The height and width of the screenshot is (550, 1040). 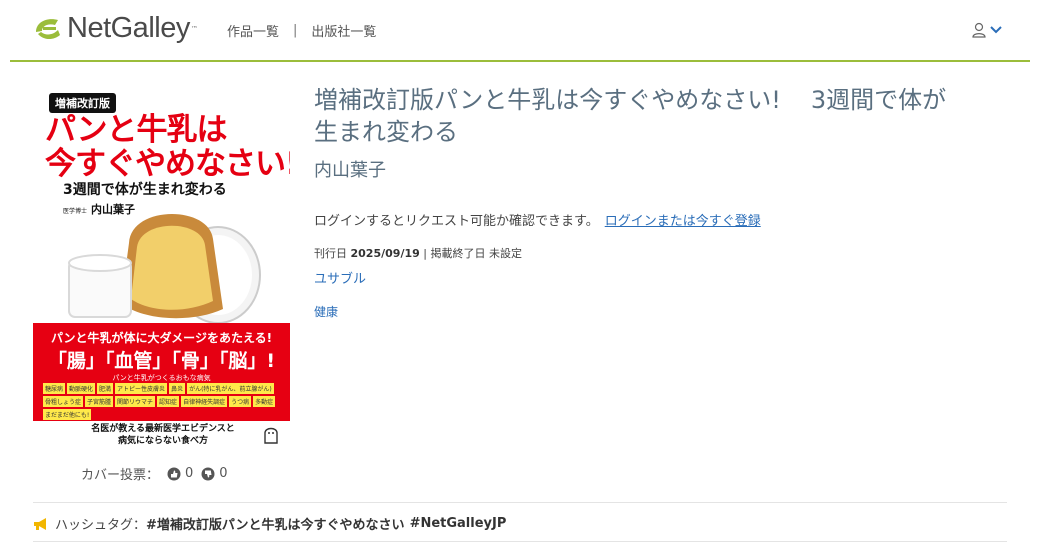 What do you see at coordinates (385, 253) in the screenshot?
I see `pub-date-value: 2025/09/19` at bounding box center [385, 253].